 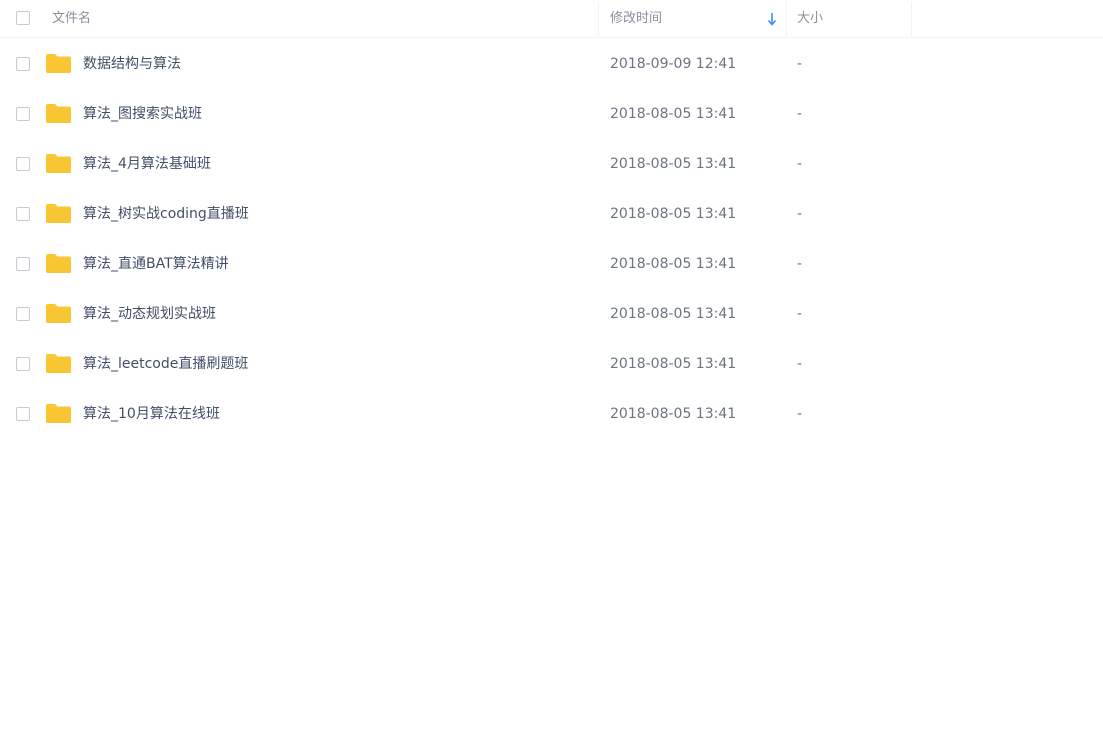 I want to click on table-row: 算法_4月算法基础班 2018-08-05 13:41 -, so click(x=551, y=164).